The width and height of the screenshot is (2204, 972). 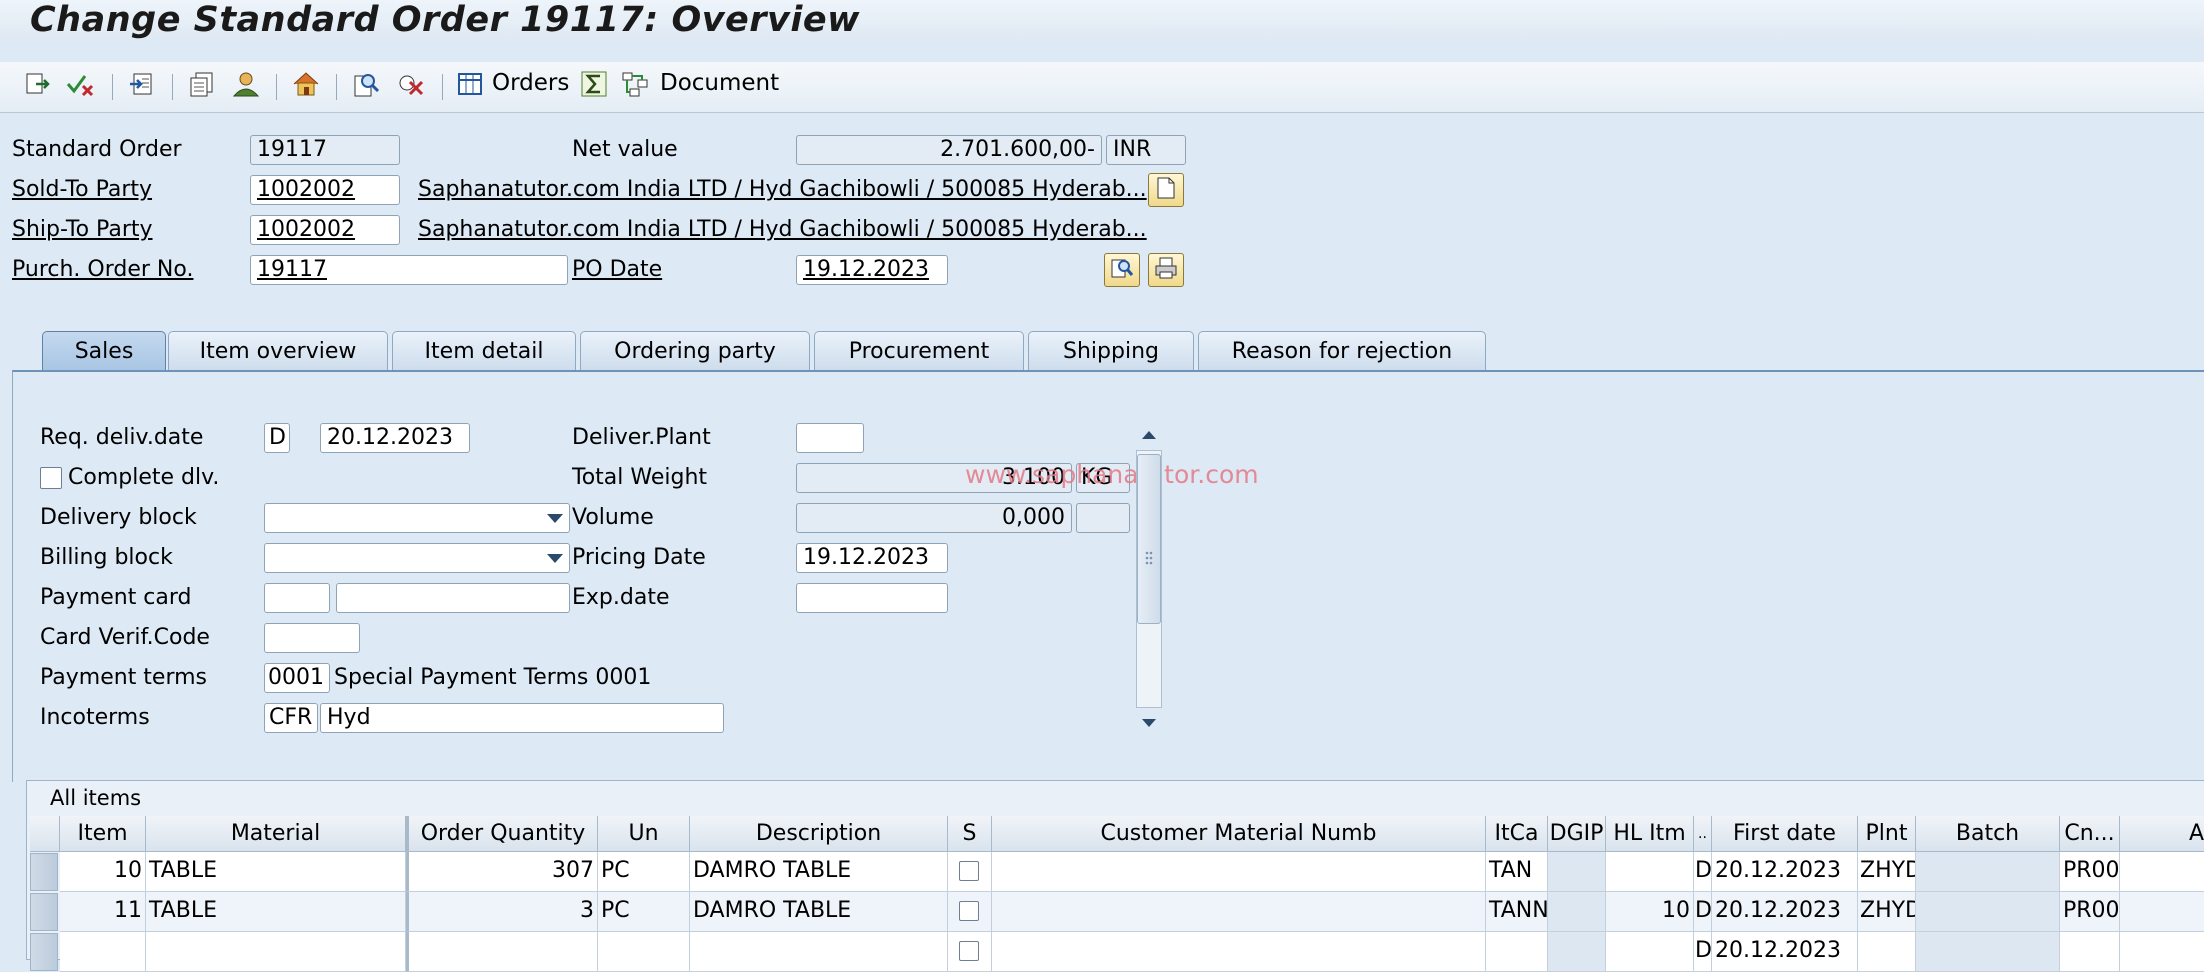 What do you see at coordinates (1342, 351) in the screenshot?
I see `tab-reason-for-rejection: Reason for rejection` at bounding box center [1342, 351].